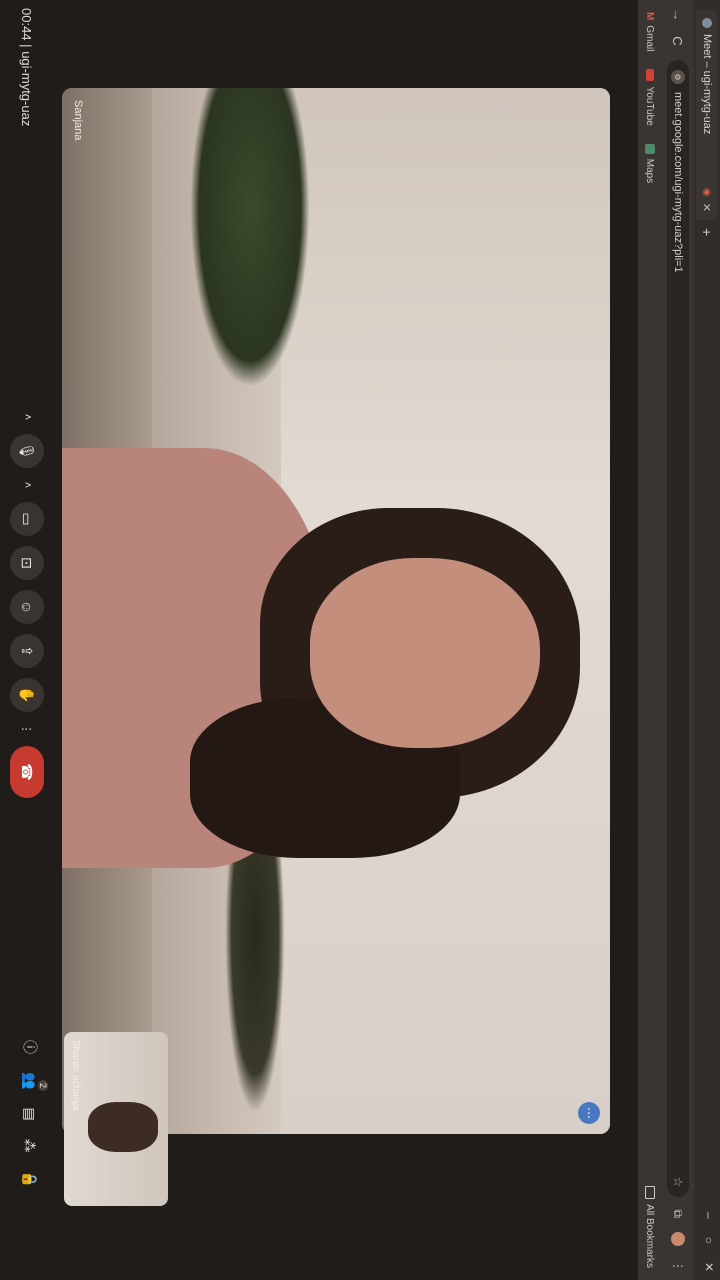 The width and height of the screenshot is (720, 1280). I want to click on reload-icon: C, so click(678, 41).